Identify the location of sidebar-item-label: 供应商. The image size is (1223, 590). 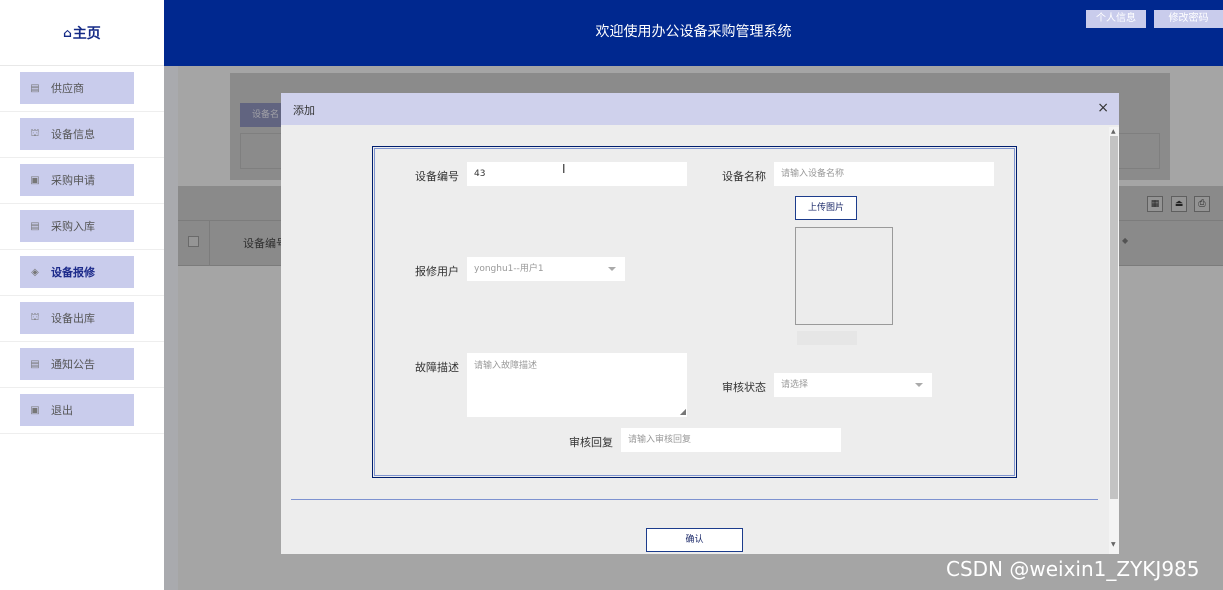
(67, 88).